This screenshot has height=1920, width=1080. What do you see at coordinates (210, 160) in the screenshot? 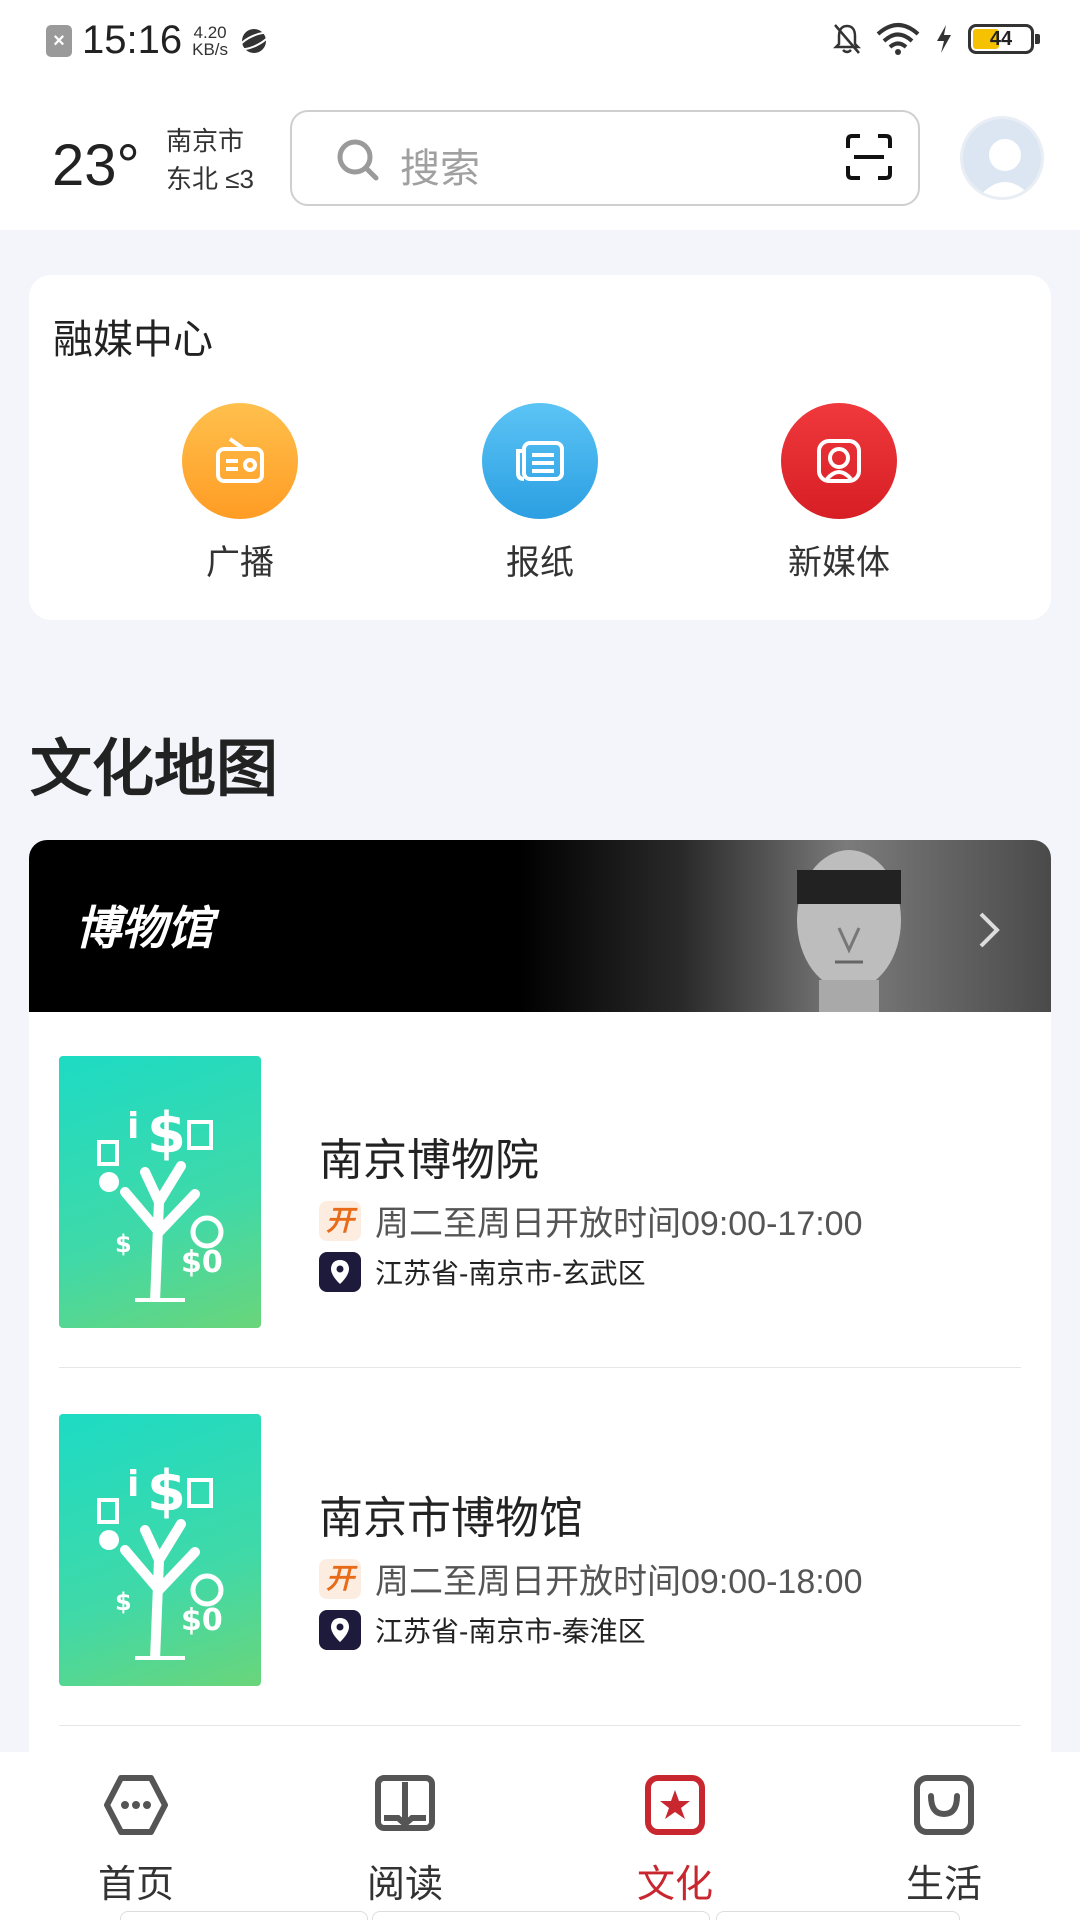
I see `weather-location: 南京市 东北 ≤3` at bounding box center [210, 160].